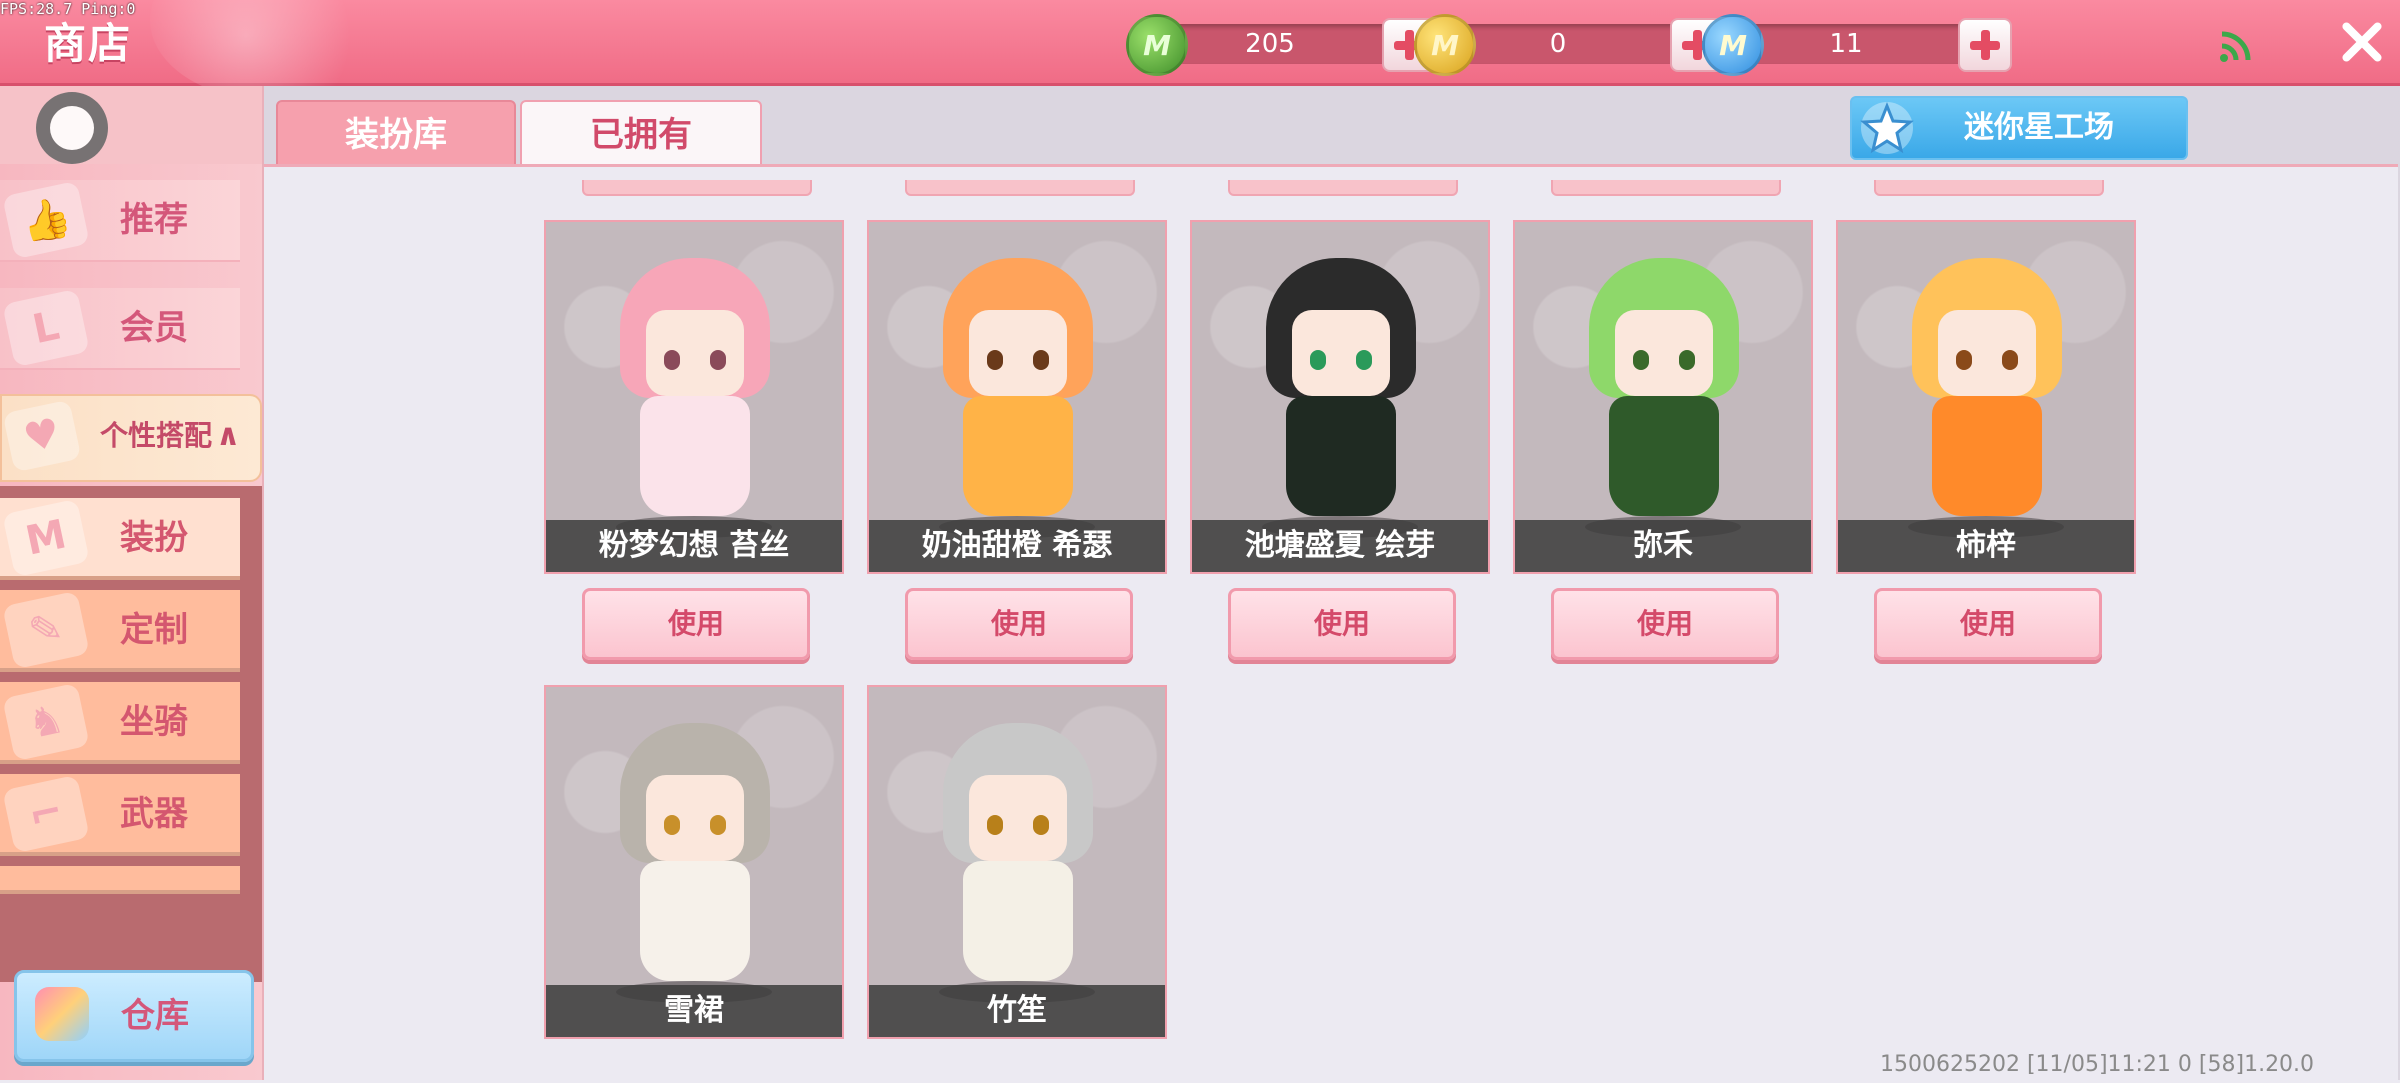  I want to click on shirt-icon: M, so click(46, 538).